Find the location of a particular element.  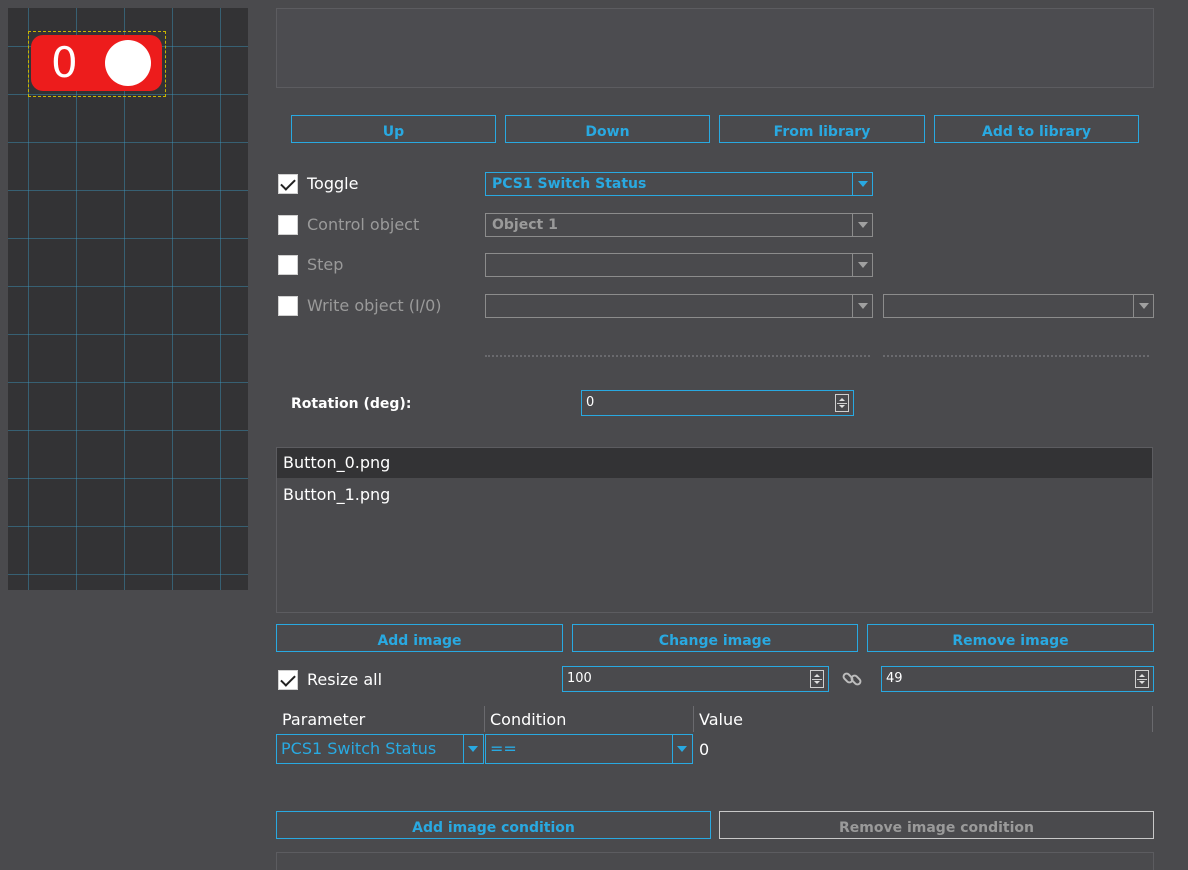

toggle-checkbox is located at coordinates (288, 184).